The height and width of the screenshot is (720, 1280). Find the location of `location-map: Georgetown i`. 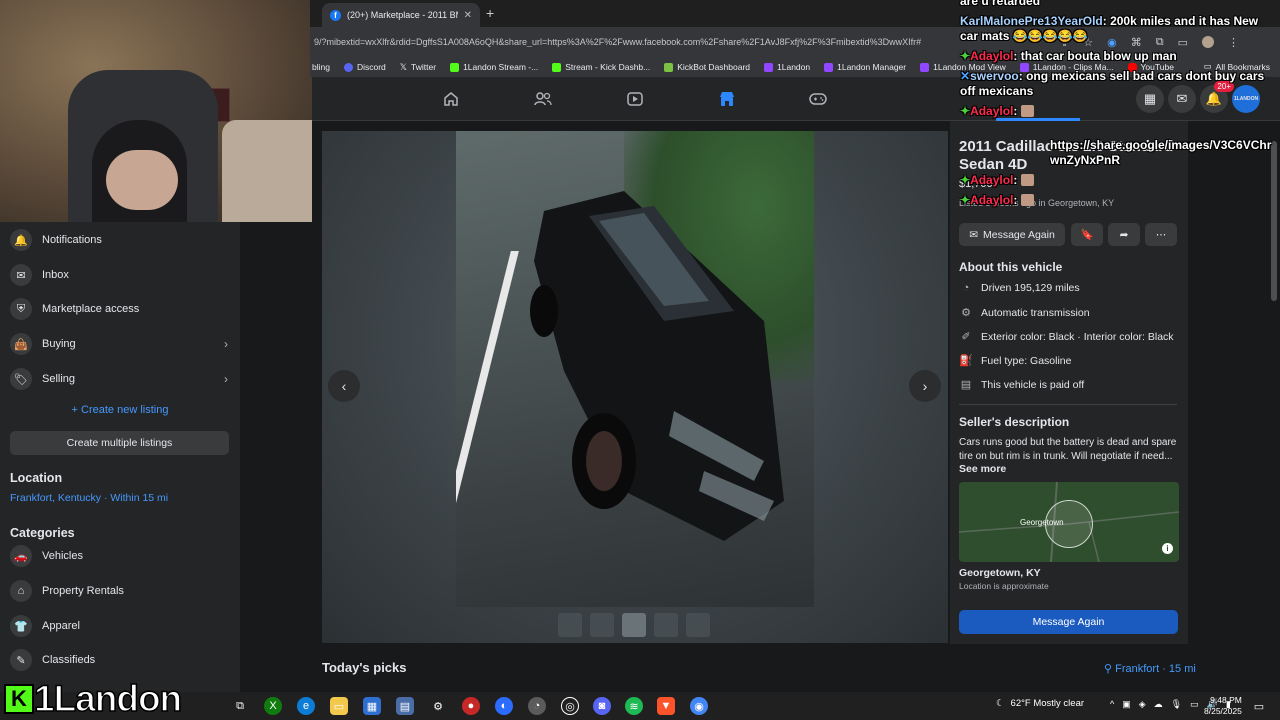

location-map: Georgetown i is located at coordinates (1069, 522).